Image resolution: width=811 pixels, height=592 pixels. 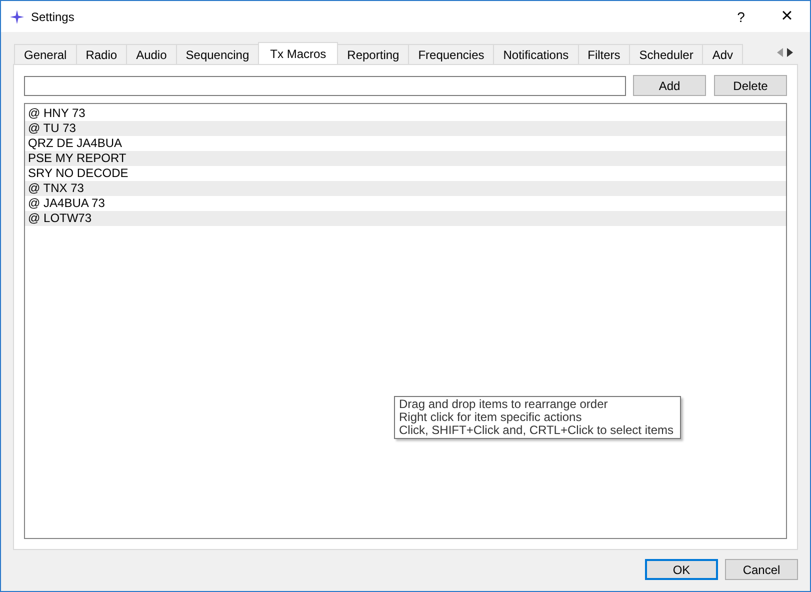 I want to click on macro-item: @ TU 73, so click(x=405, y=128).